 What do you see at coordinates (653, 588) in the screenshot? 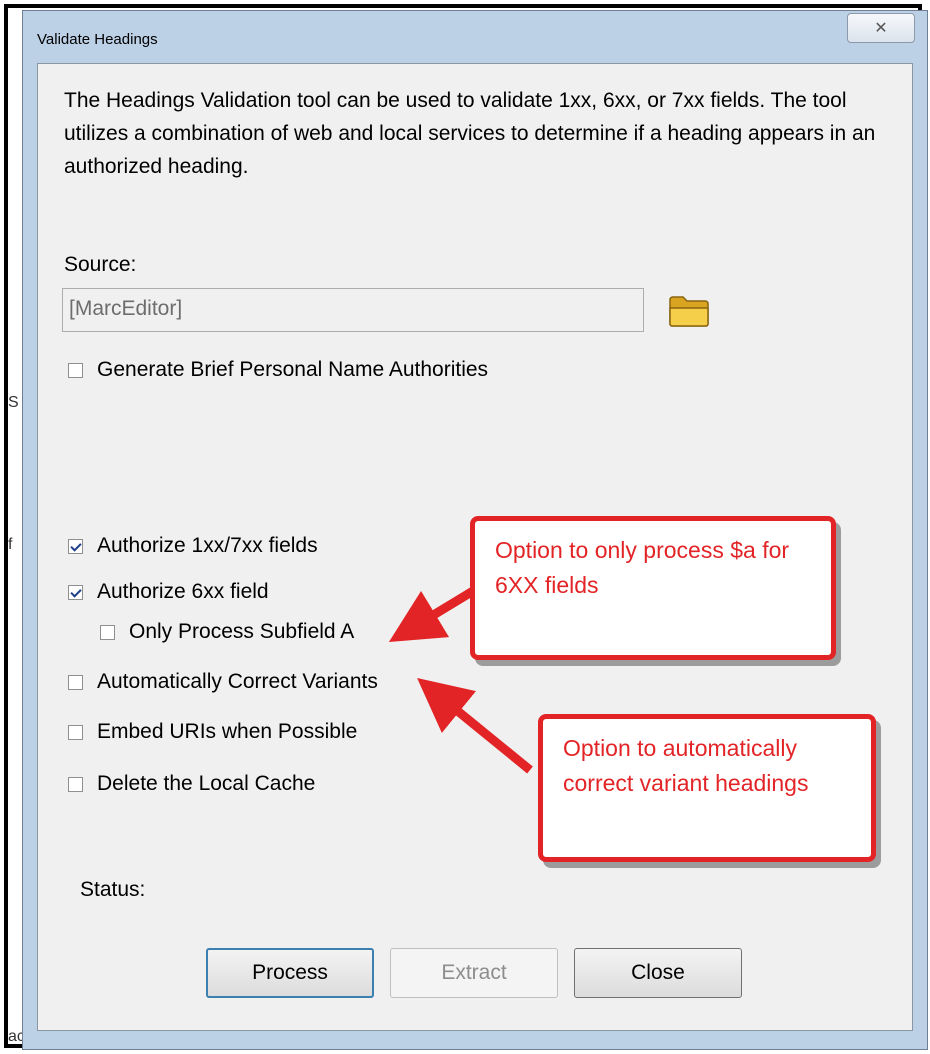
I see `annotation-callout-subfield-a: Option to only process $a for 6XX fields` at bounding box center [653, 588].